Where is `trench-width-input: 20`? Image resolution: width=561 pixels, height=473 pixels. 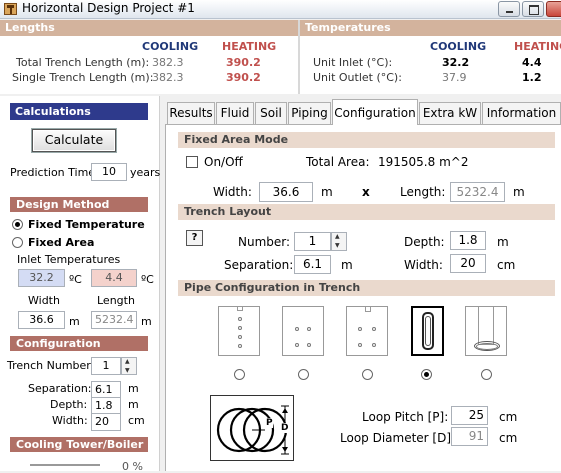 trench-width-input: 20 is located at coordinates (468, 263).